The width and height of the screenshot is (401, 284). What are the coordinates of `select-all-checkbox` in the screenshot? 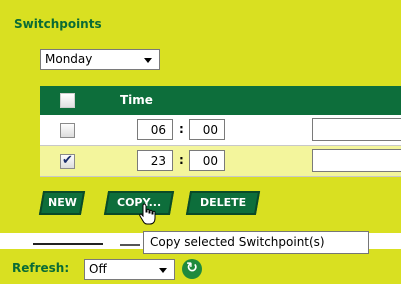 It's located at (67, 100).